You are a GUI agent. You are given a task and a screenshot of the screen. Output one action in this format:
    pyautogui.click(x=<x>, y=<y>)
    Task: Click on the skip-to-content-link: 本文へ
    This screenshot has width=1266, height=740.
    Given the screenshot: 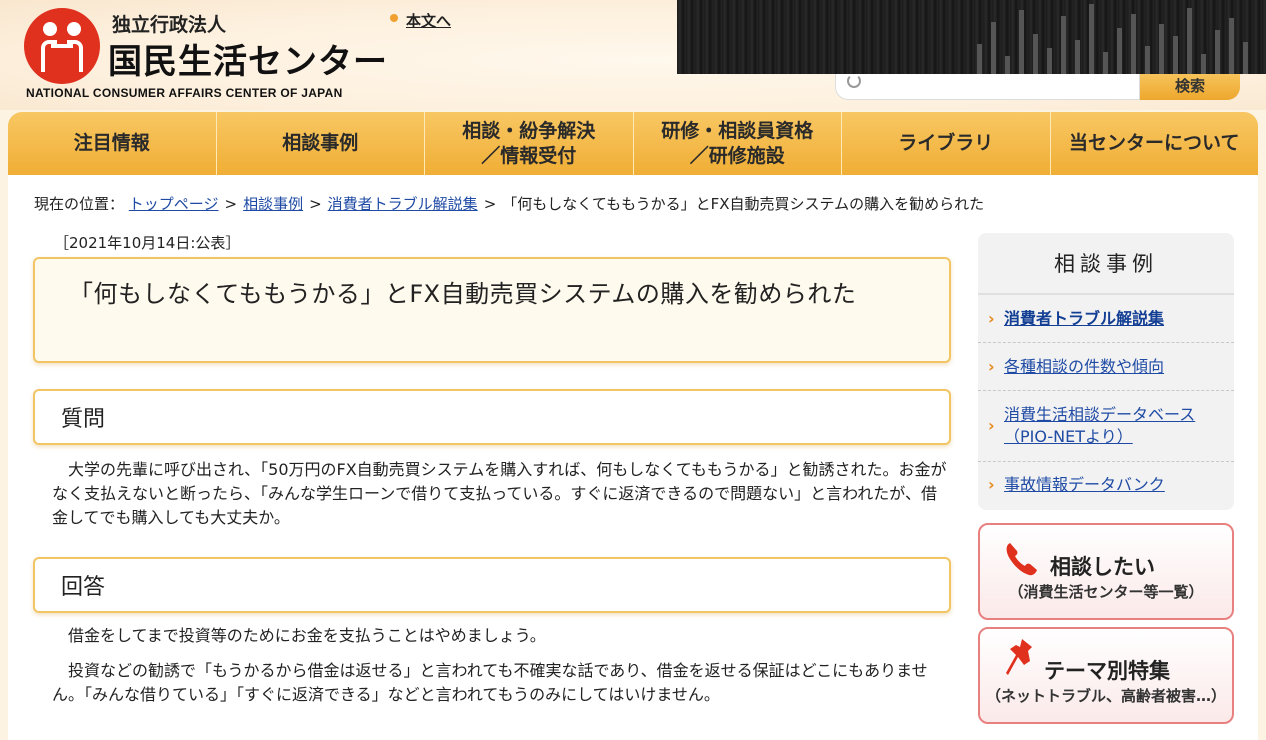 What is the action you would take?
    pyautogui.click(x=419, y=20)
    